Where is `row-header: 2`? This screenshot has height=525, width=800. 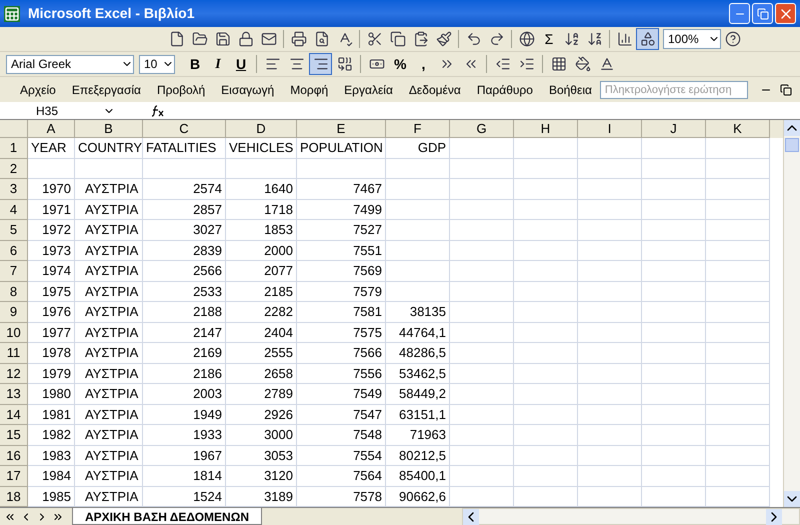
row-header: 2 is located at coordinates (14, 168).